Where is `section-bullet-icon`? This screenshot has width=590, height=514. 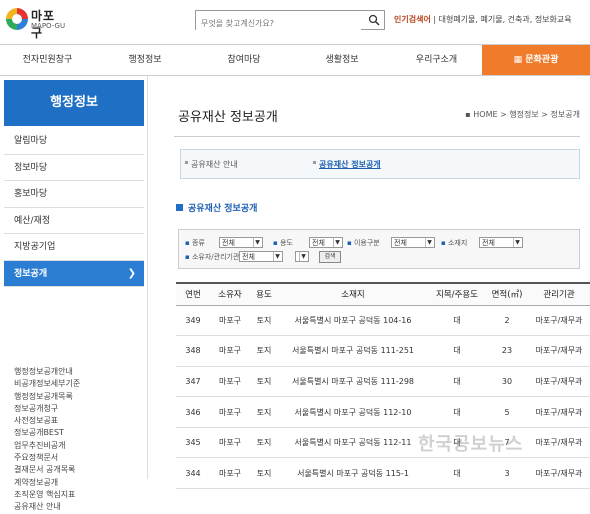
section-bullet-icon is located at coordinates (179, 207).